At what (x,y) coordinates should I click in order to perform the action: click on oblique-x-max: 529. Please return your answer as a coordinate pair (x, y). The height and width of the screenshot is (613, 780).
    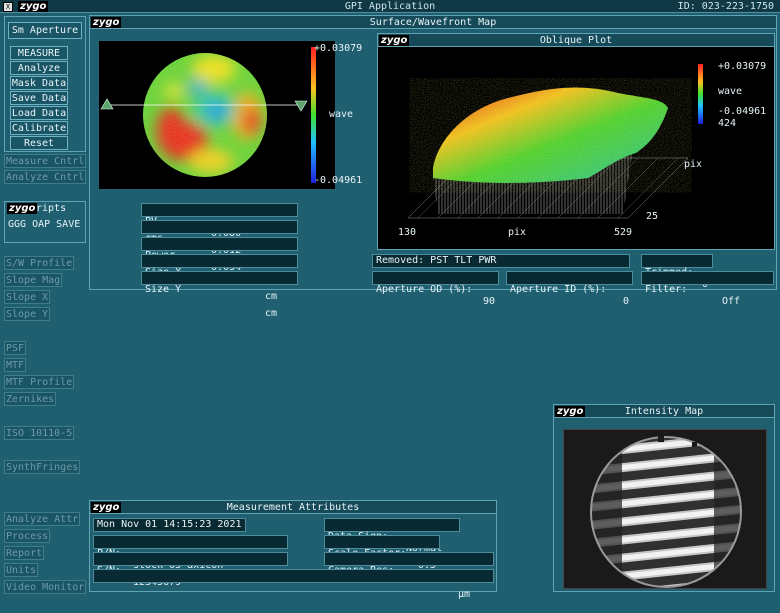
    Looking at the image, I should click on (623, 232).